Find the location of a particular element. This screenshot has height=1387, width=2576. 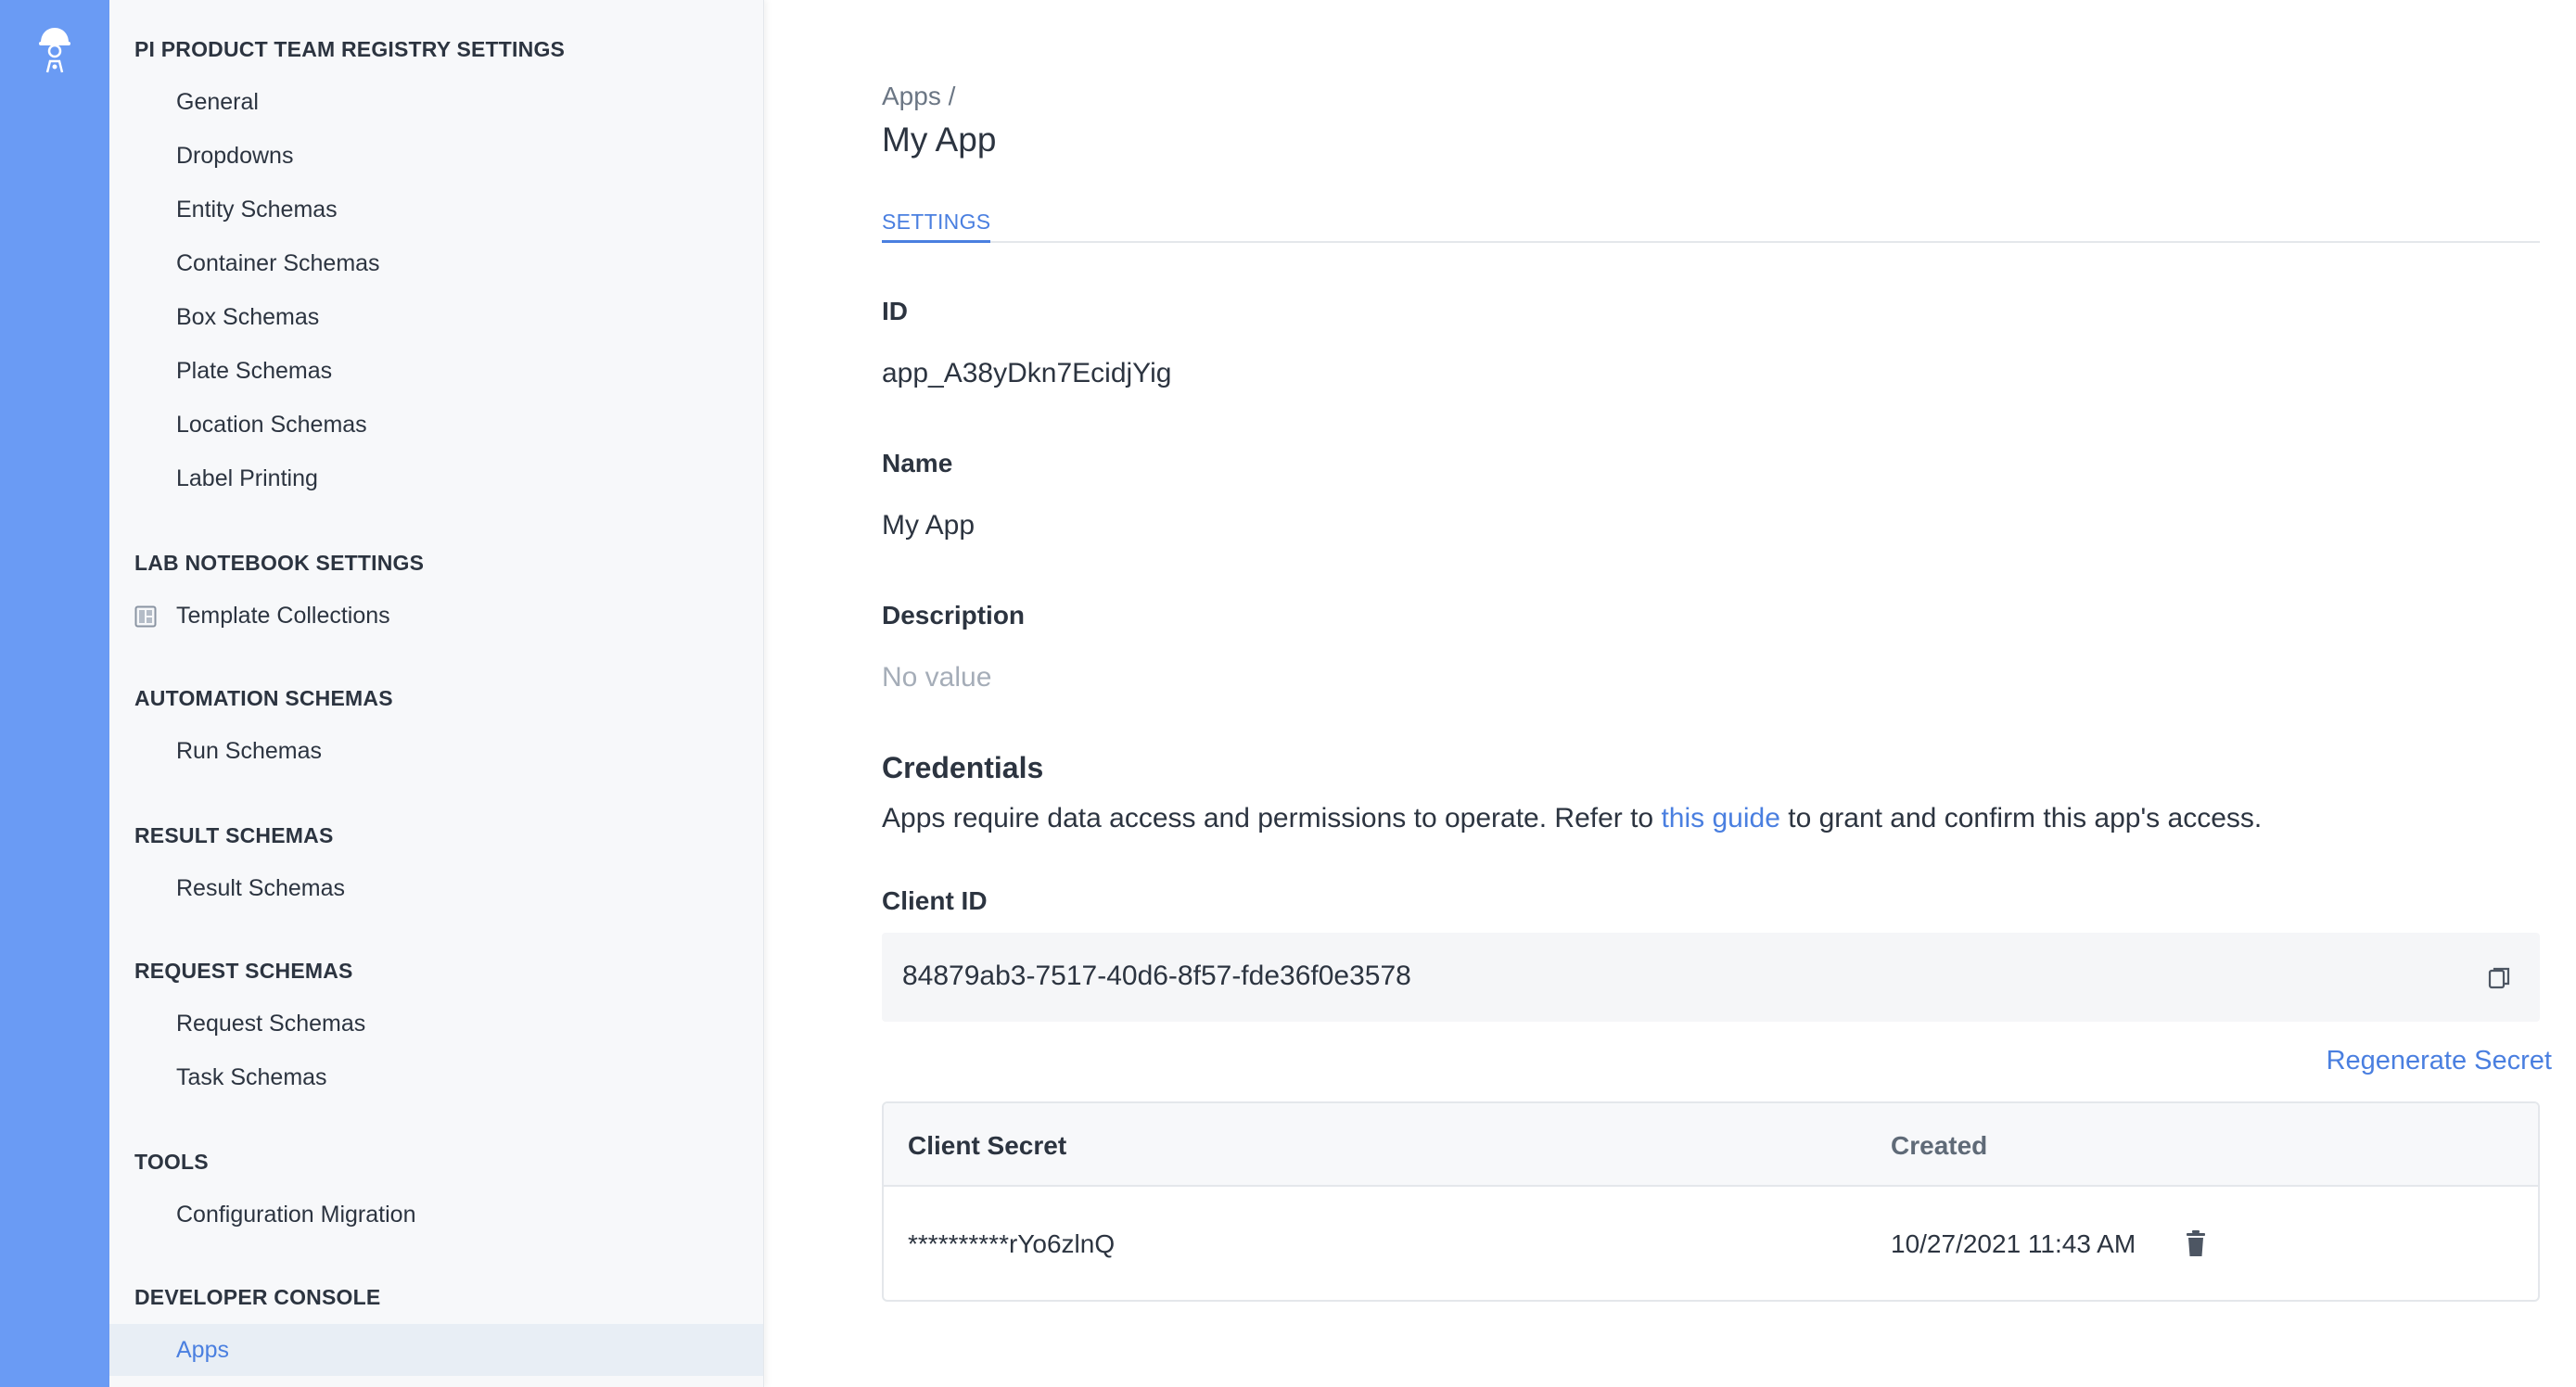

nav-heading-registry: PI PRODUCT TEAM REGISTRY SETTINGS is located at coordinates (350, 49).